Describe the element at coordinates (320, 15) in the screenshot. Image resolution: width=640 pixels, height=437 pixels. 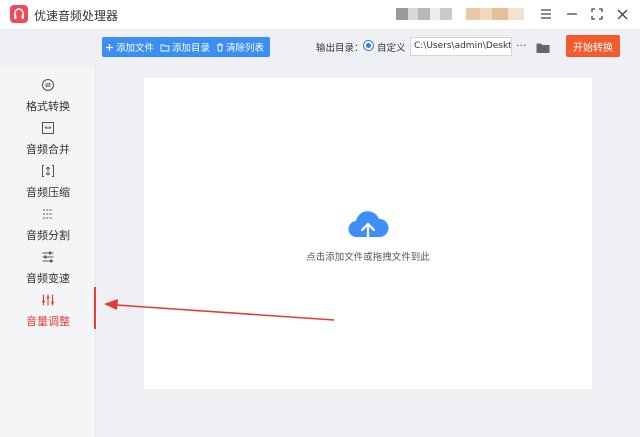
I see `title-bar: 优速音频处理器` at that location.